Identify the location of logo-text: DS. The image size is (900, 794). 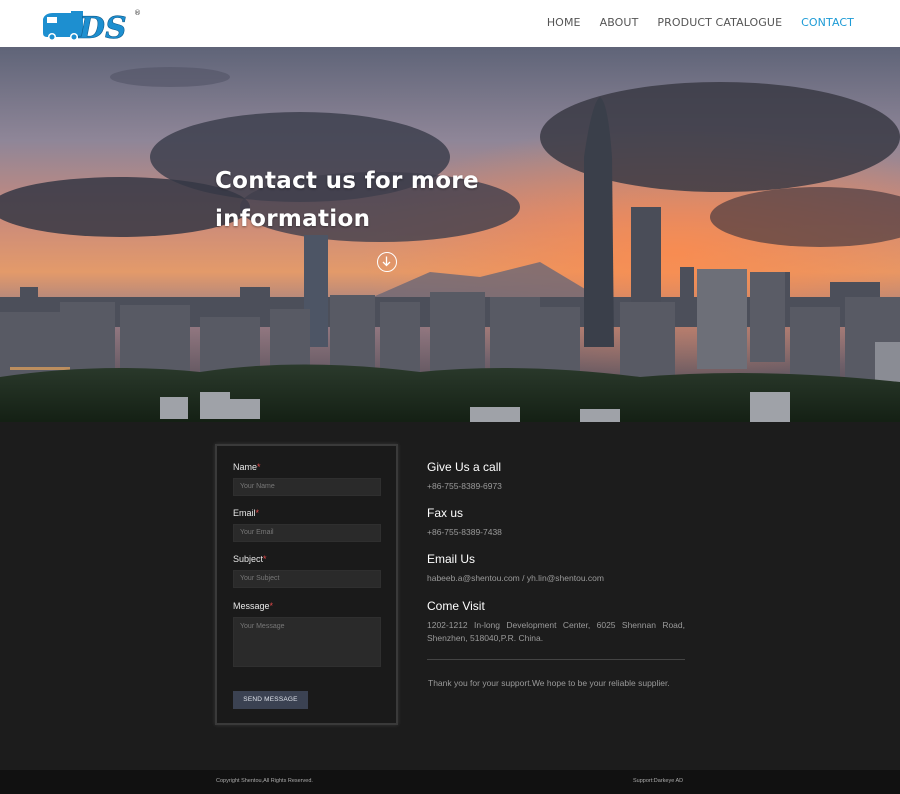
(102, 27).